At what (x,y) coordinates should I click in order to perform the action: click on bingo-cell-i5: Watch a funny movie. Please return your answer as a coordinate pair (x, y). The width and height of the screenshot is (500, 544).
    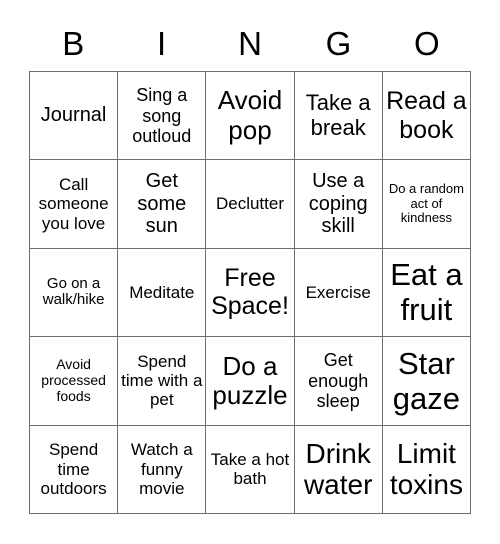
    Looking at the image, I should click on (162, 469).